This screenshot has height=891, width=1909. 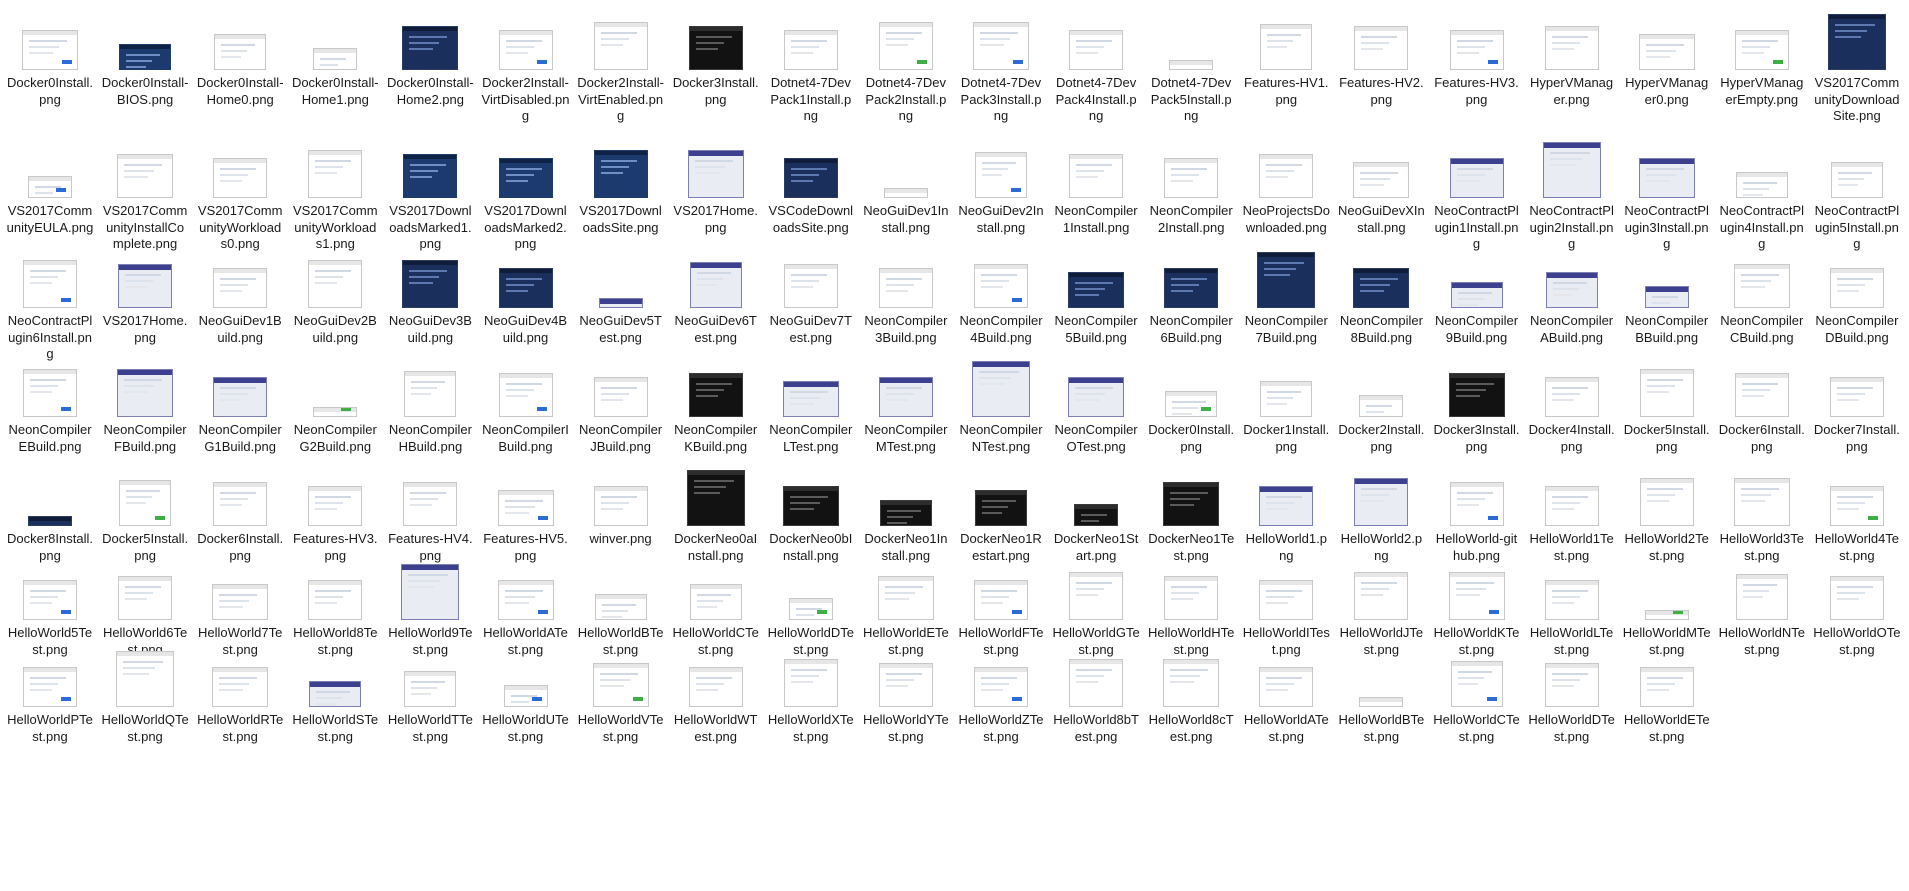 I want to click on file-item: NeoContractPlugin4Install.png, so click(x=1762, y=197).